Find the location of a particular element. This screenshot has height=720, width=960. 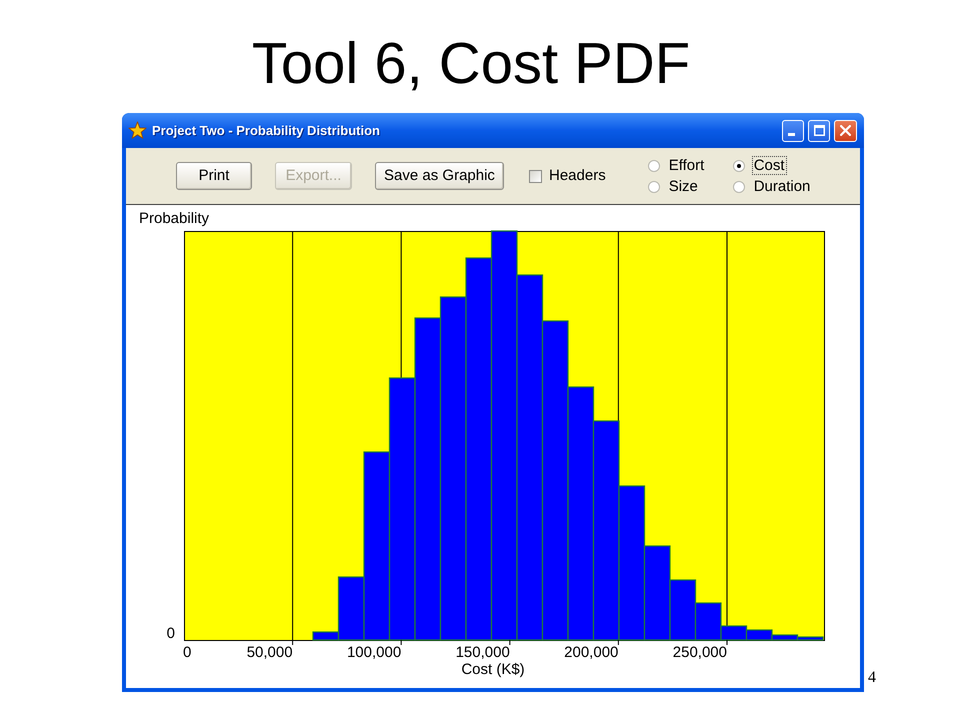

maximize-button is located at coordinates (819, 131).